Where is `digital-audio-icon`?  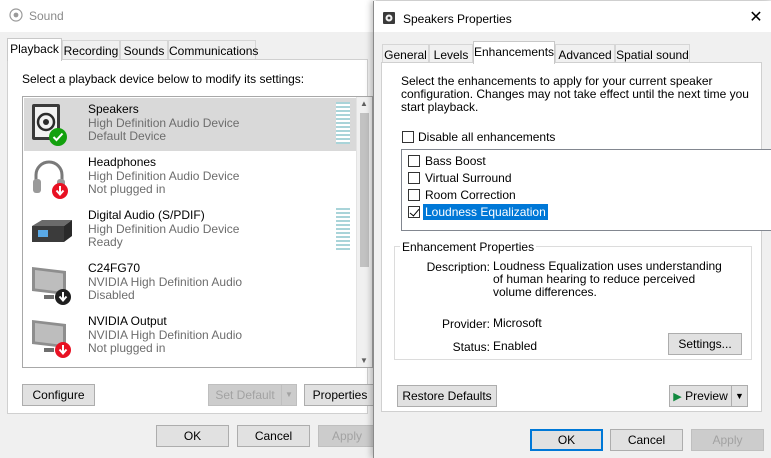 digital-audio-icon is located at coordinates (52, 231).